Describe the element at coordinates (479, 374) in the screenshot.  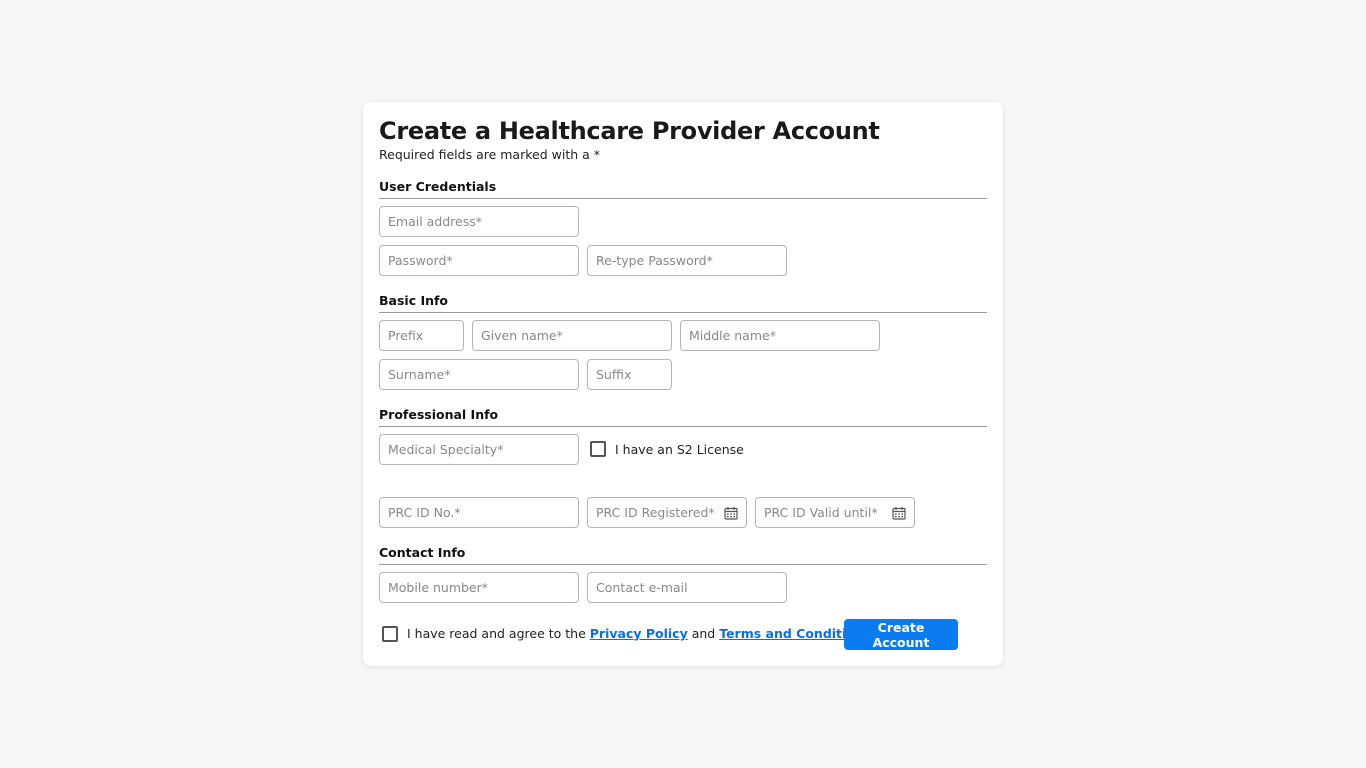
I see `surname-field` at that location.